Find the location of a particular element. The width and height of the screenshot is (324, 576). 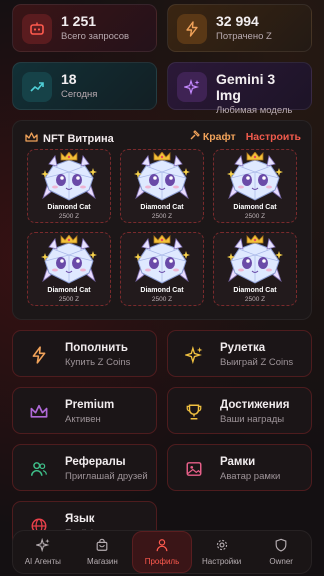

nav-settings: Настройки is located at coordinates (222, 552).